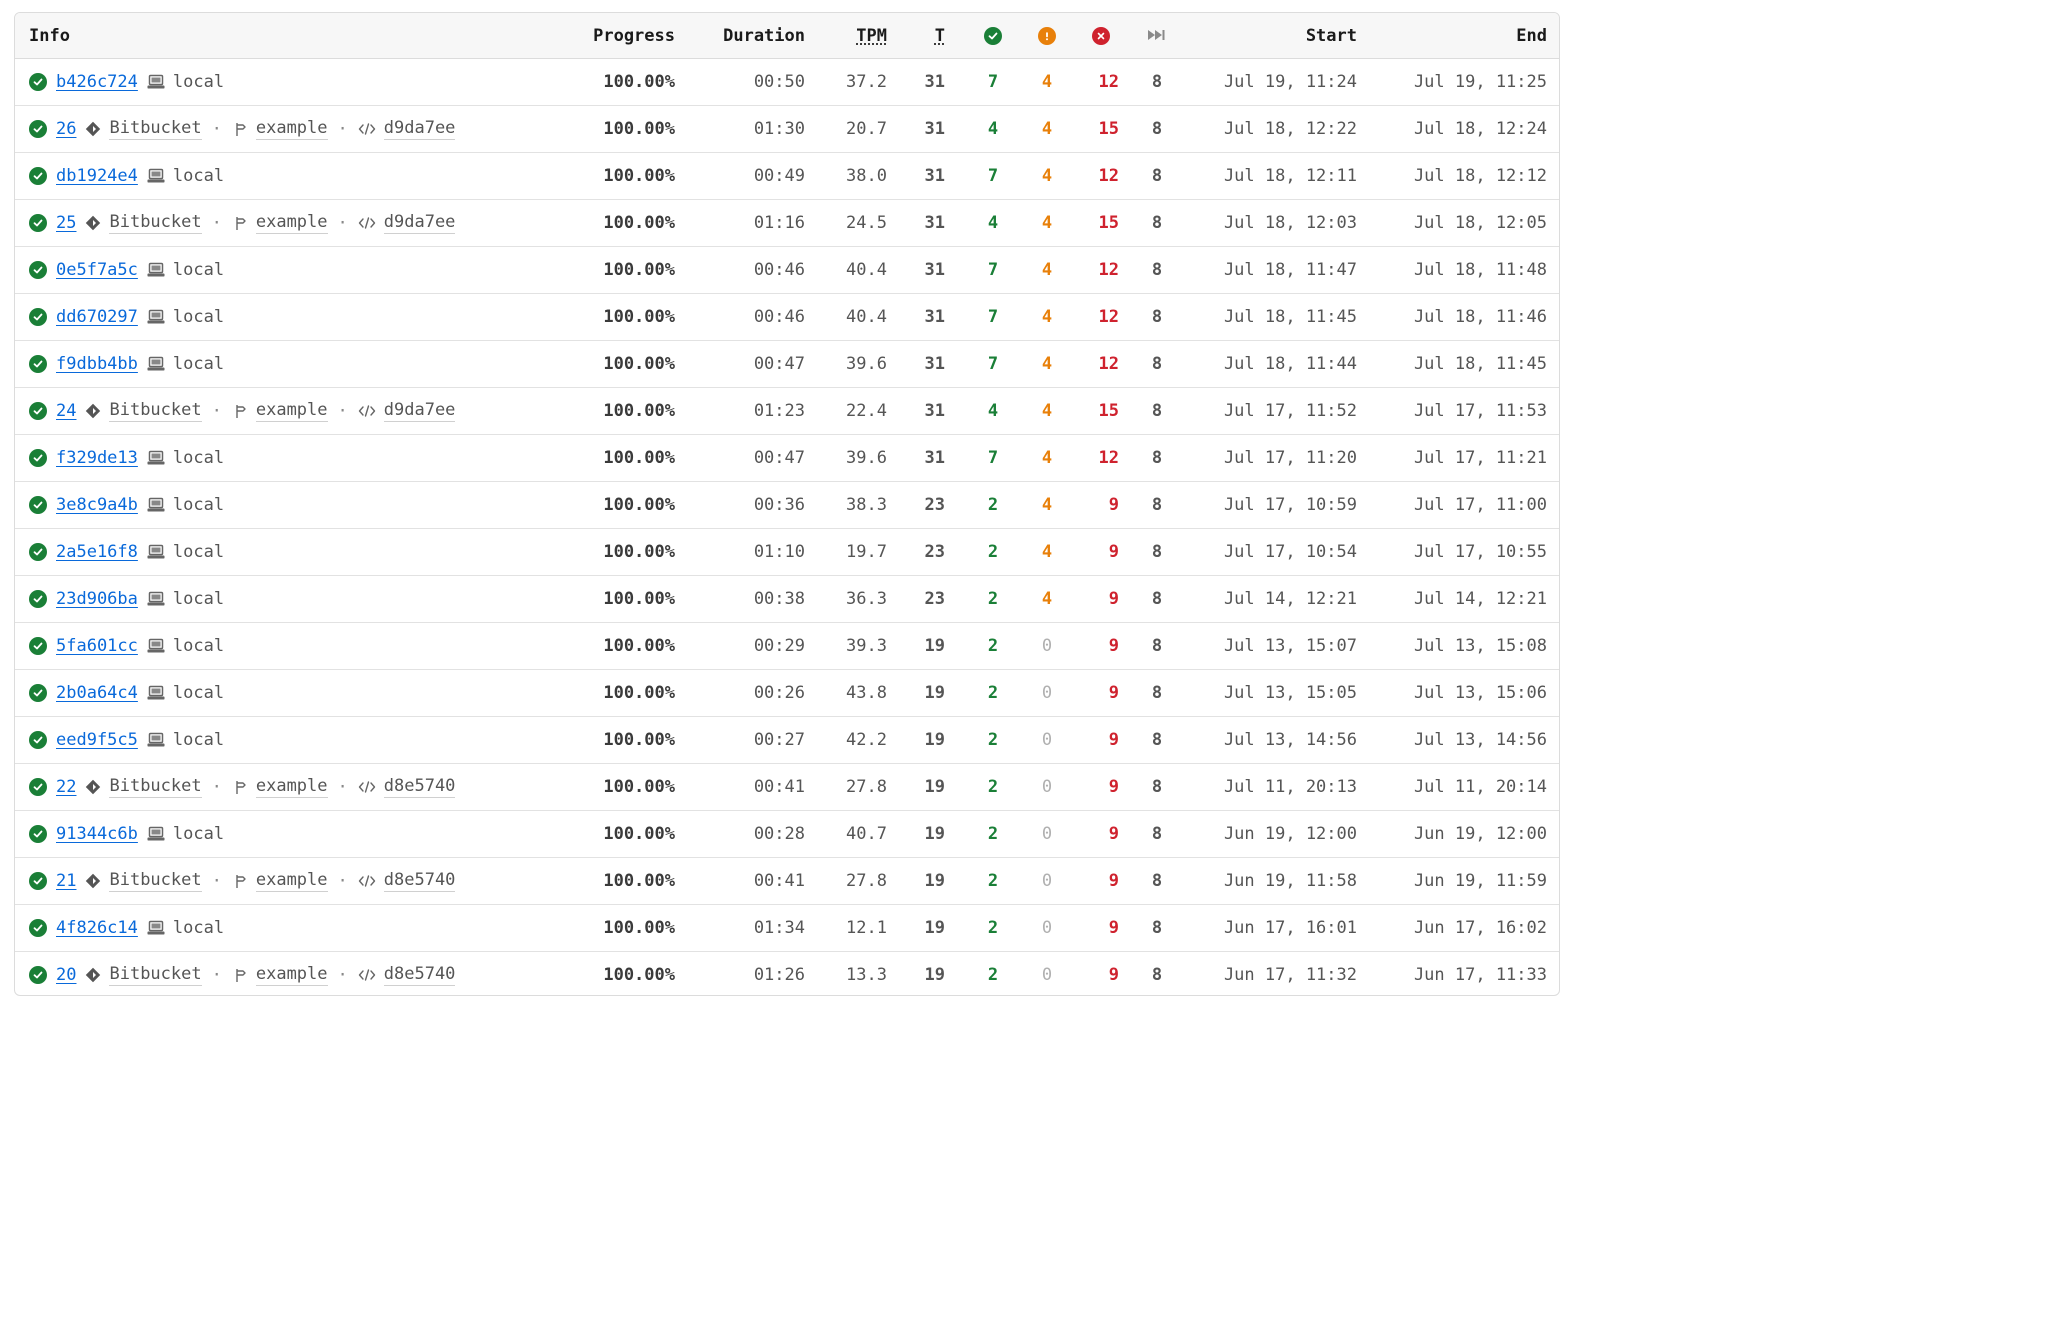 This screenshot has width=2048, height=1318. Describe the element at coordinates (993, 35) in the screenshot. I see `header-passed` at that location.